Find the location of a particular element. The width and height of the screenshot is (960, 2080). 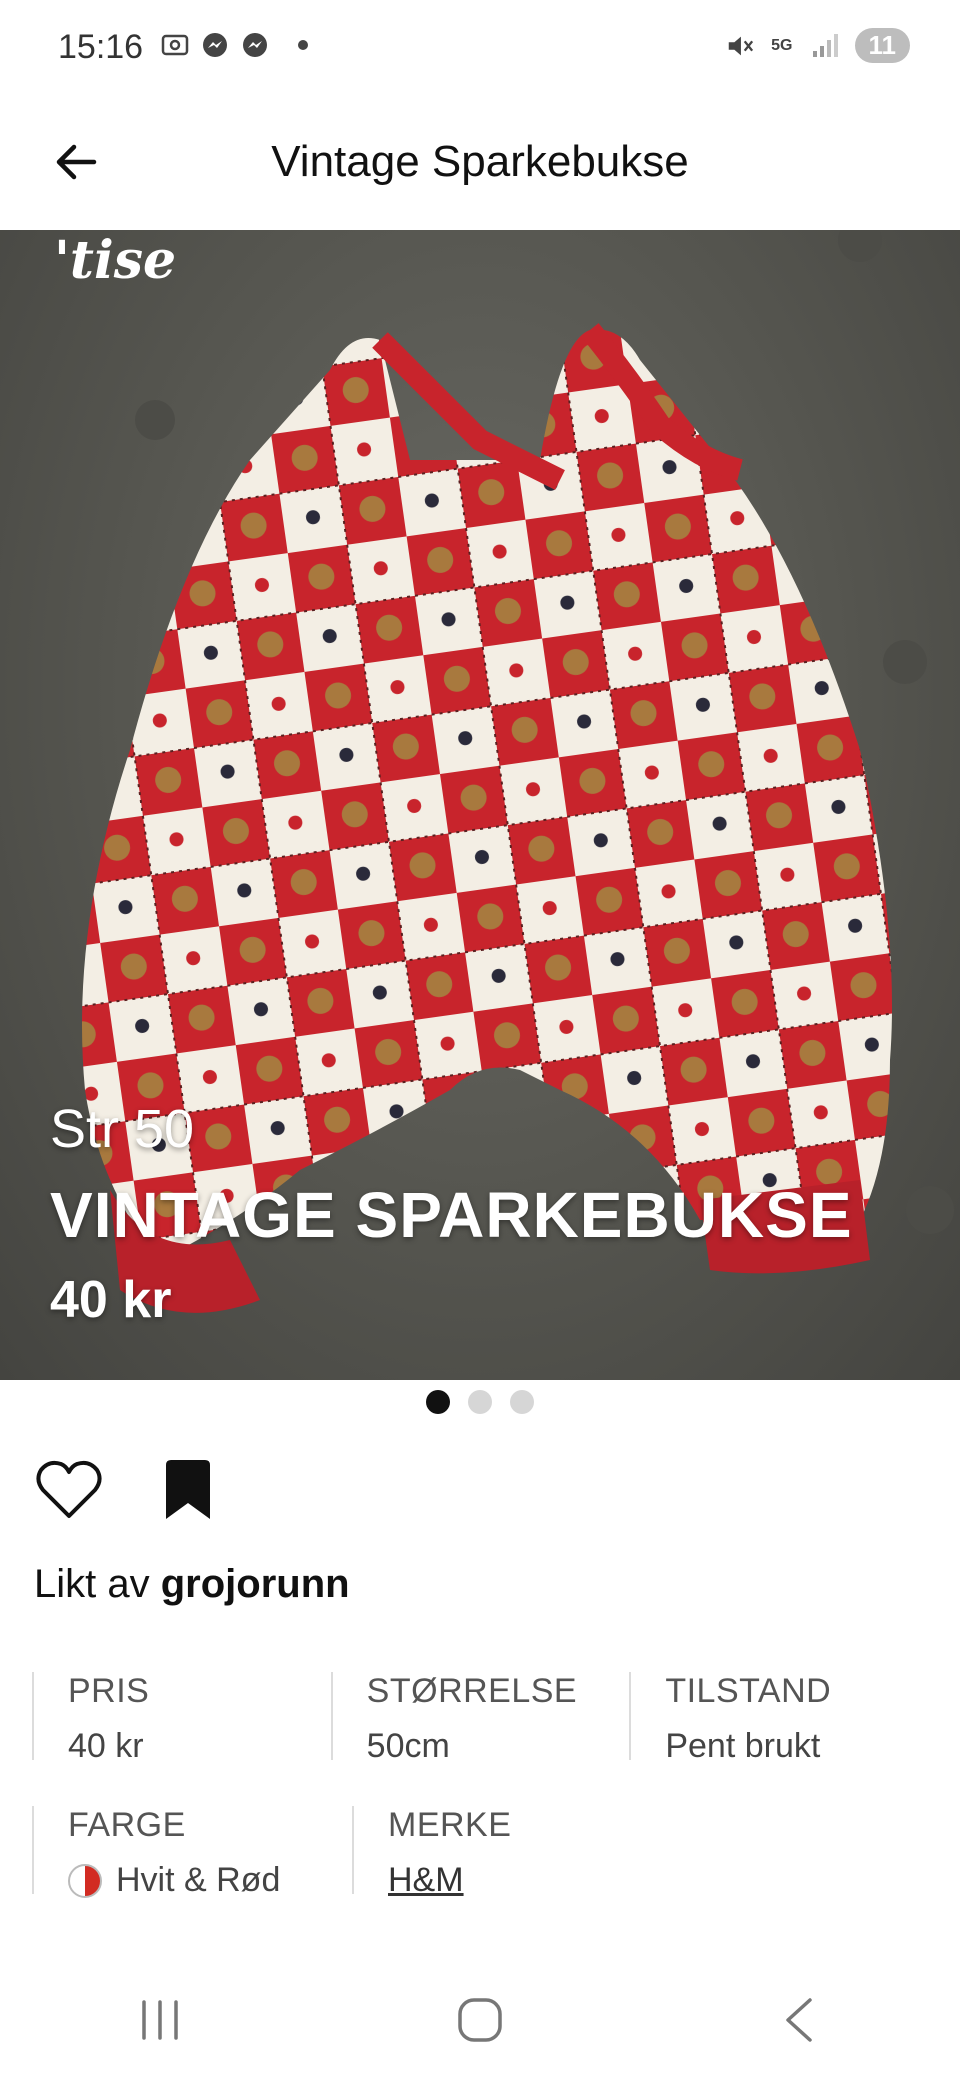

like-button is located at coordinates (69, 1490).